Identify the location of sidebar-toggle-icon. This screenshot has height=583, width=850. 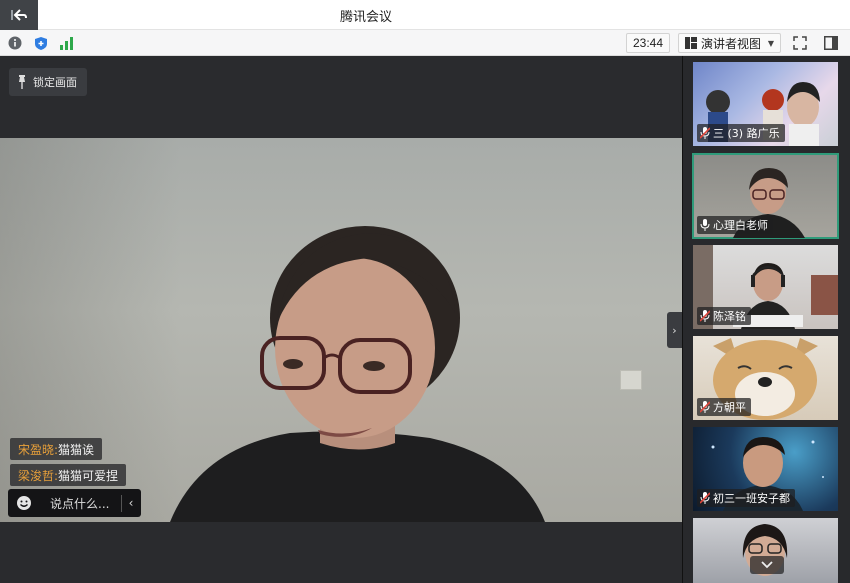
(831, 43).